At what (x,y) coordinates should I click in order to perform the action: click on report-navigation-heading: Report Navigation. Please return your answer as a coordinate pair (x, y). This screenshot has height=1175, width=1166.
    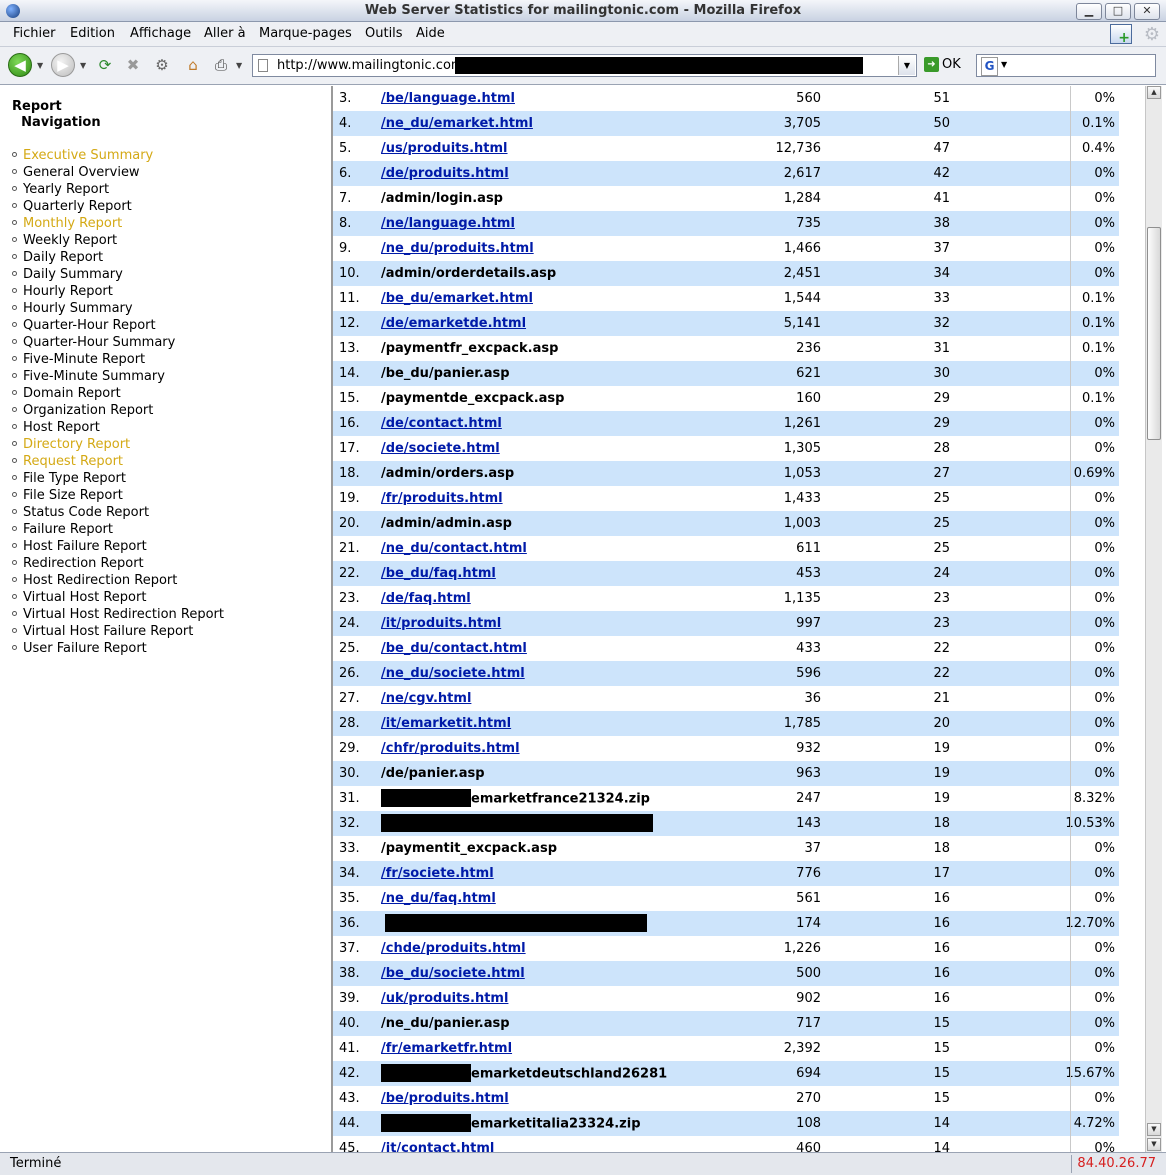
    Looking at the image, I should click on (56, 115).